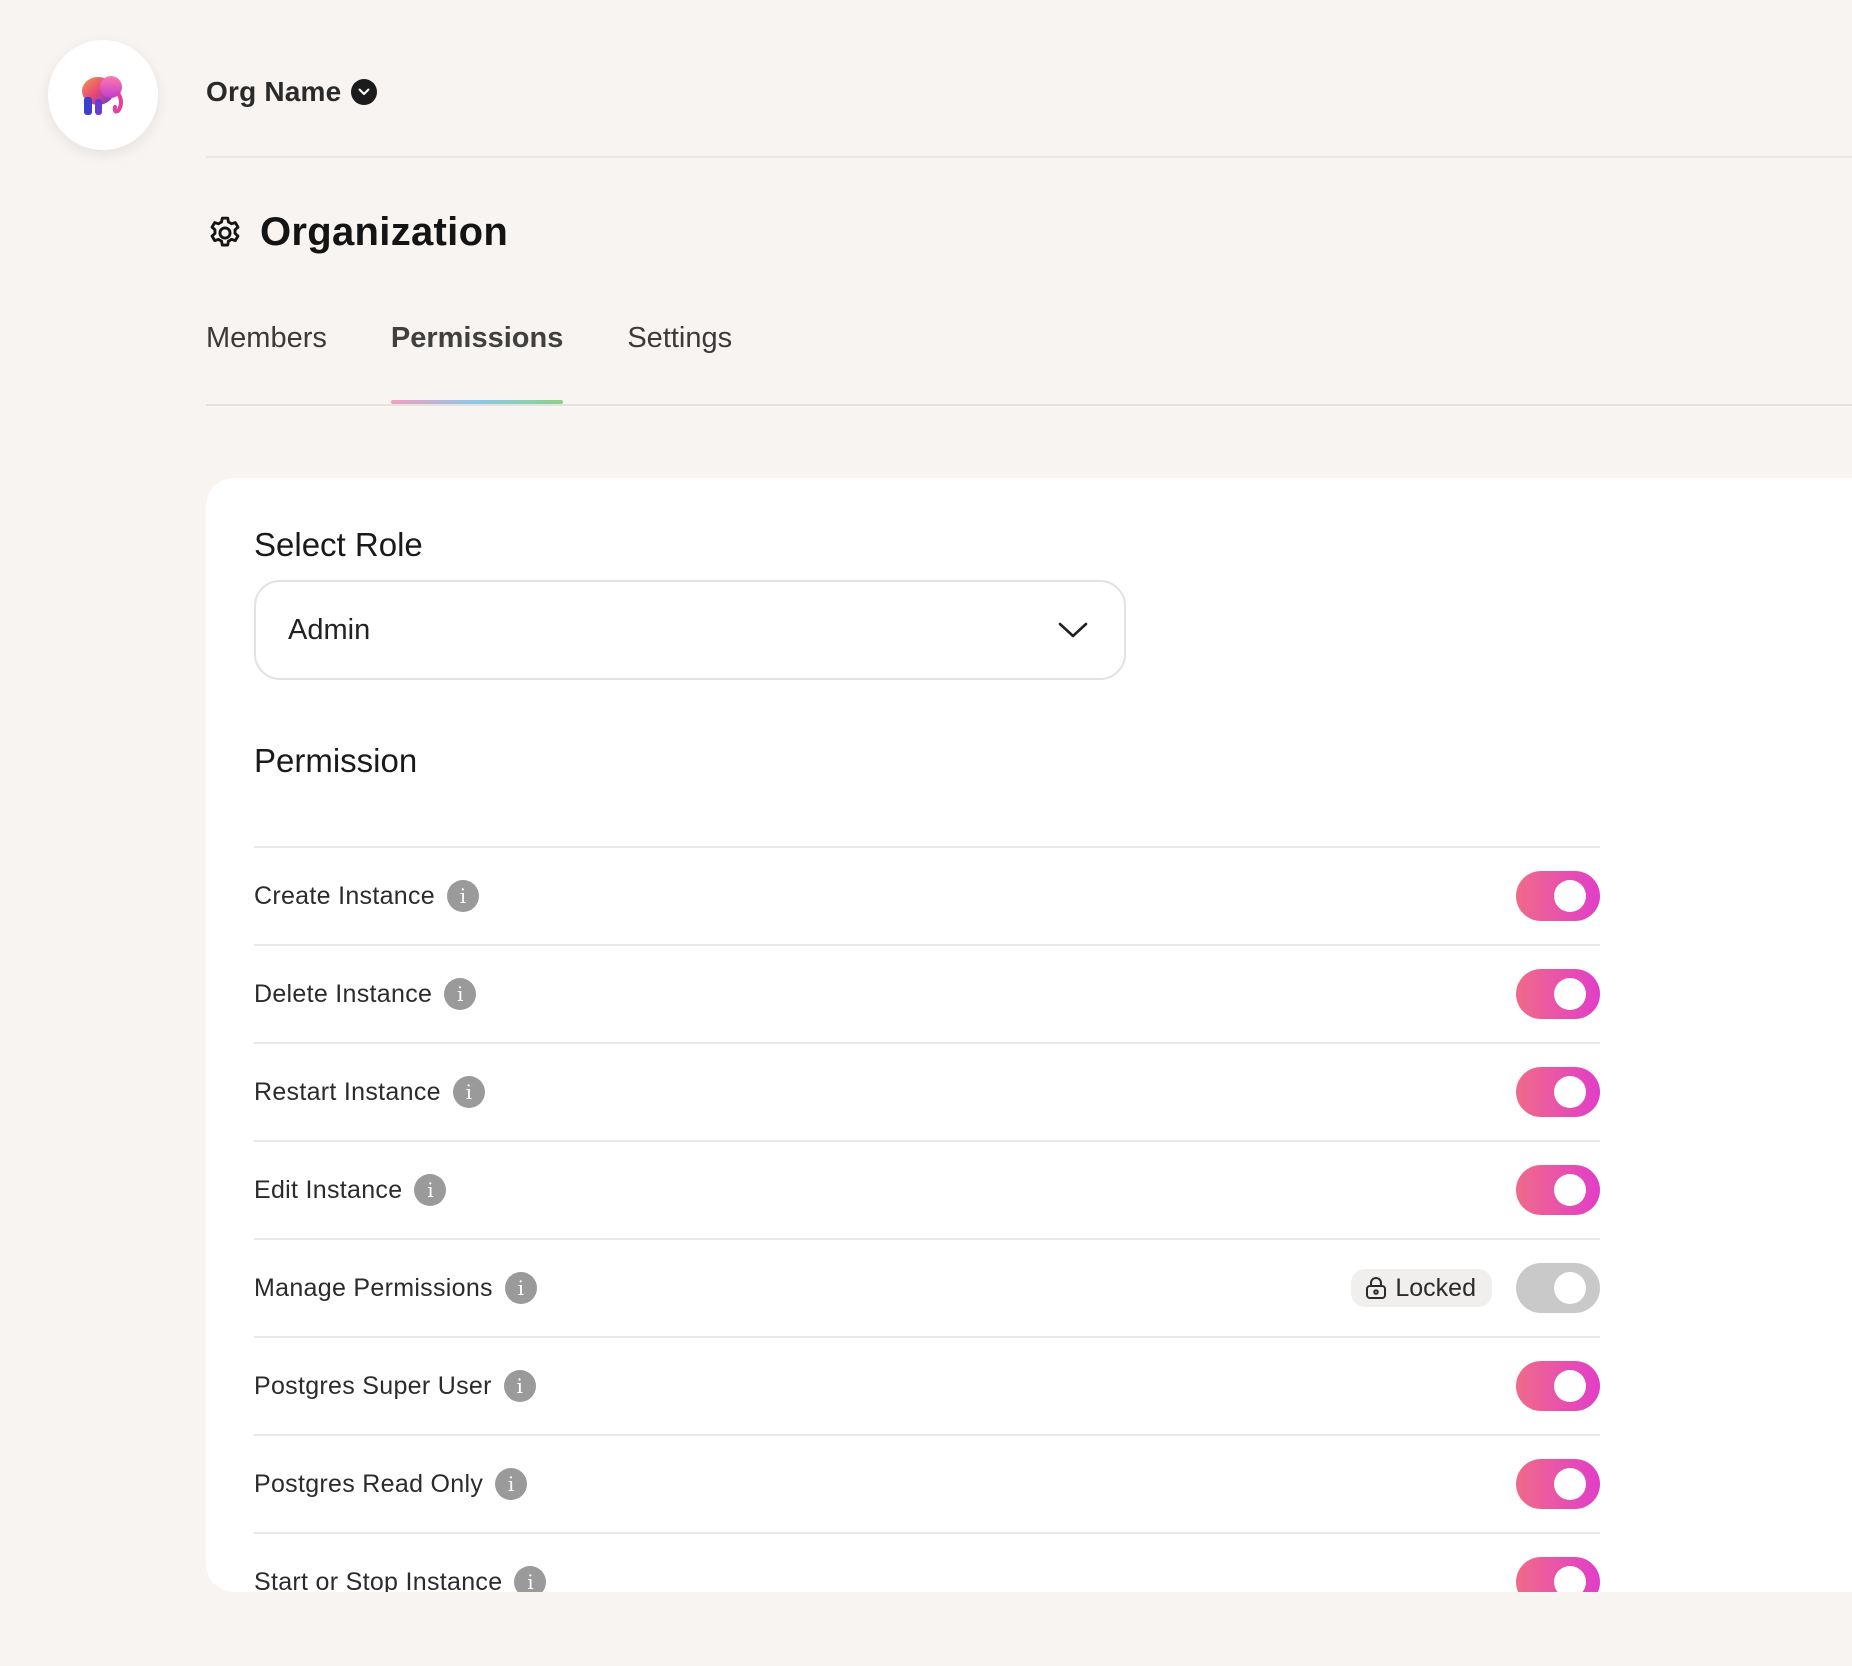  I want to click on permission-row-postgres-super-user: Postgres Super User i, so click(927, 1387).